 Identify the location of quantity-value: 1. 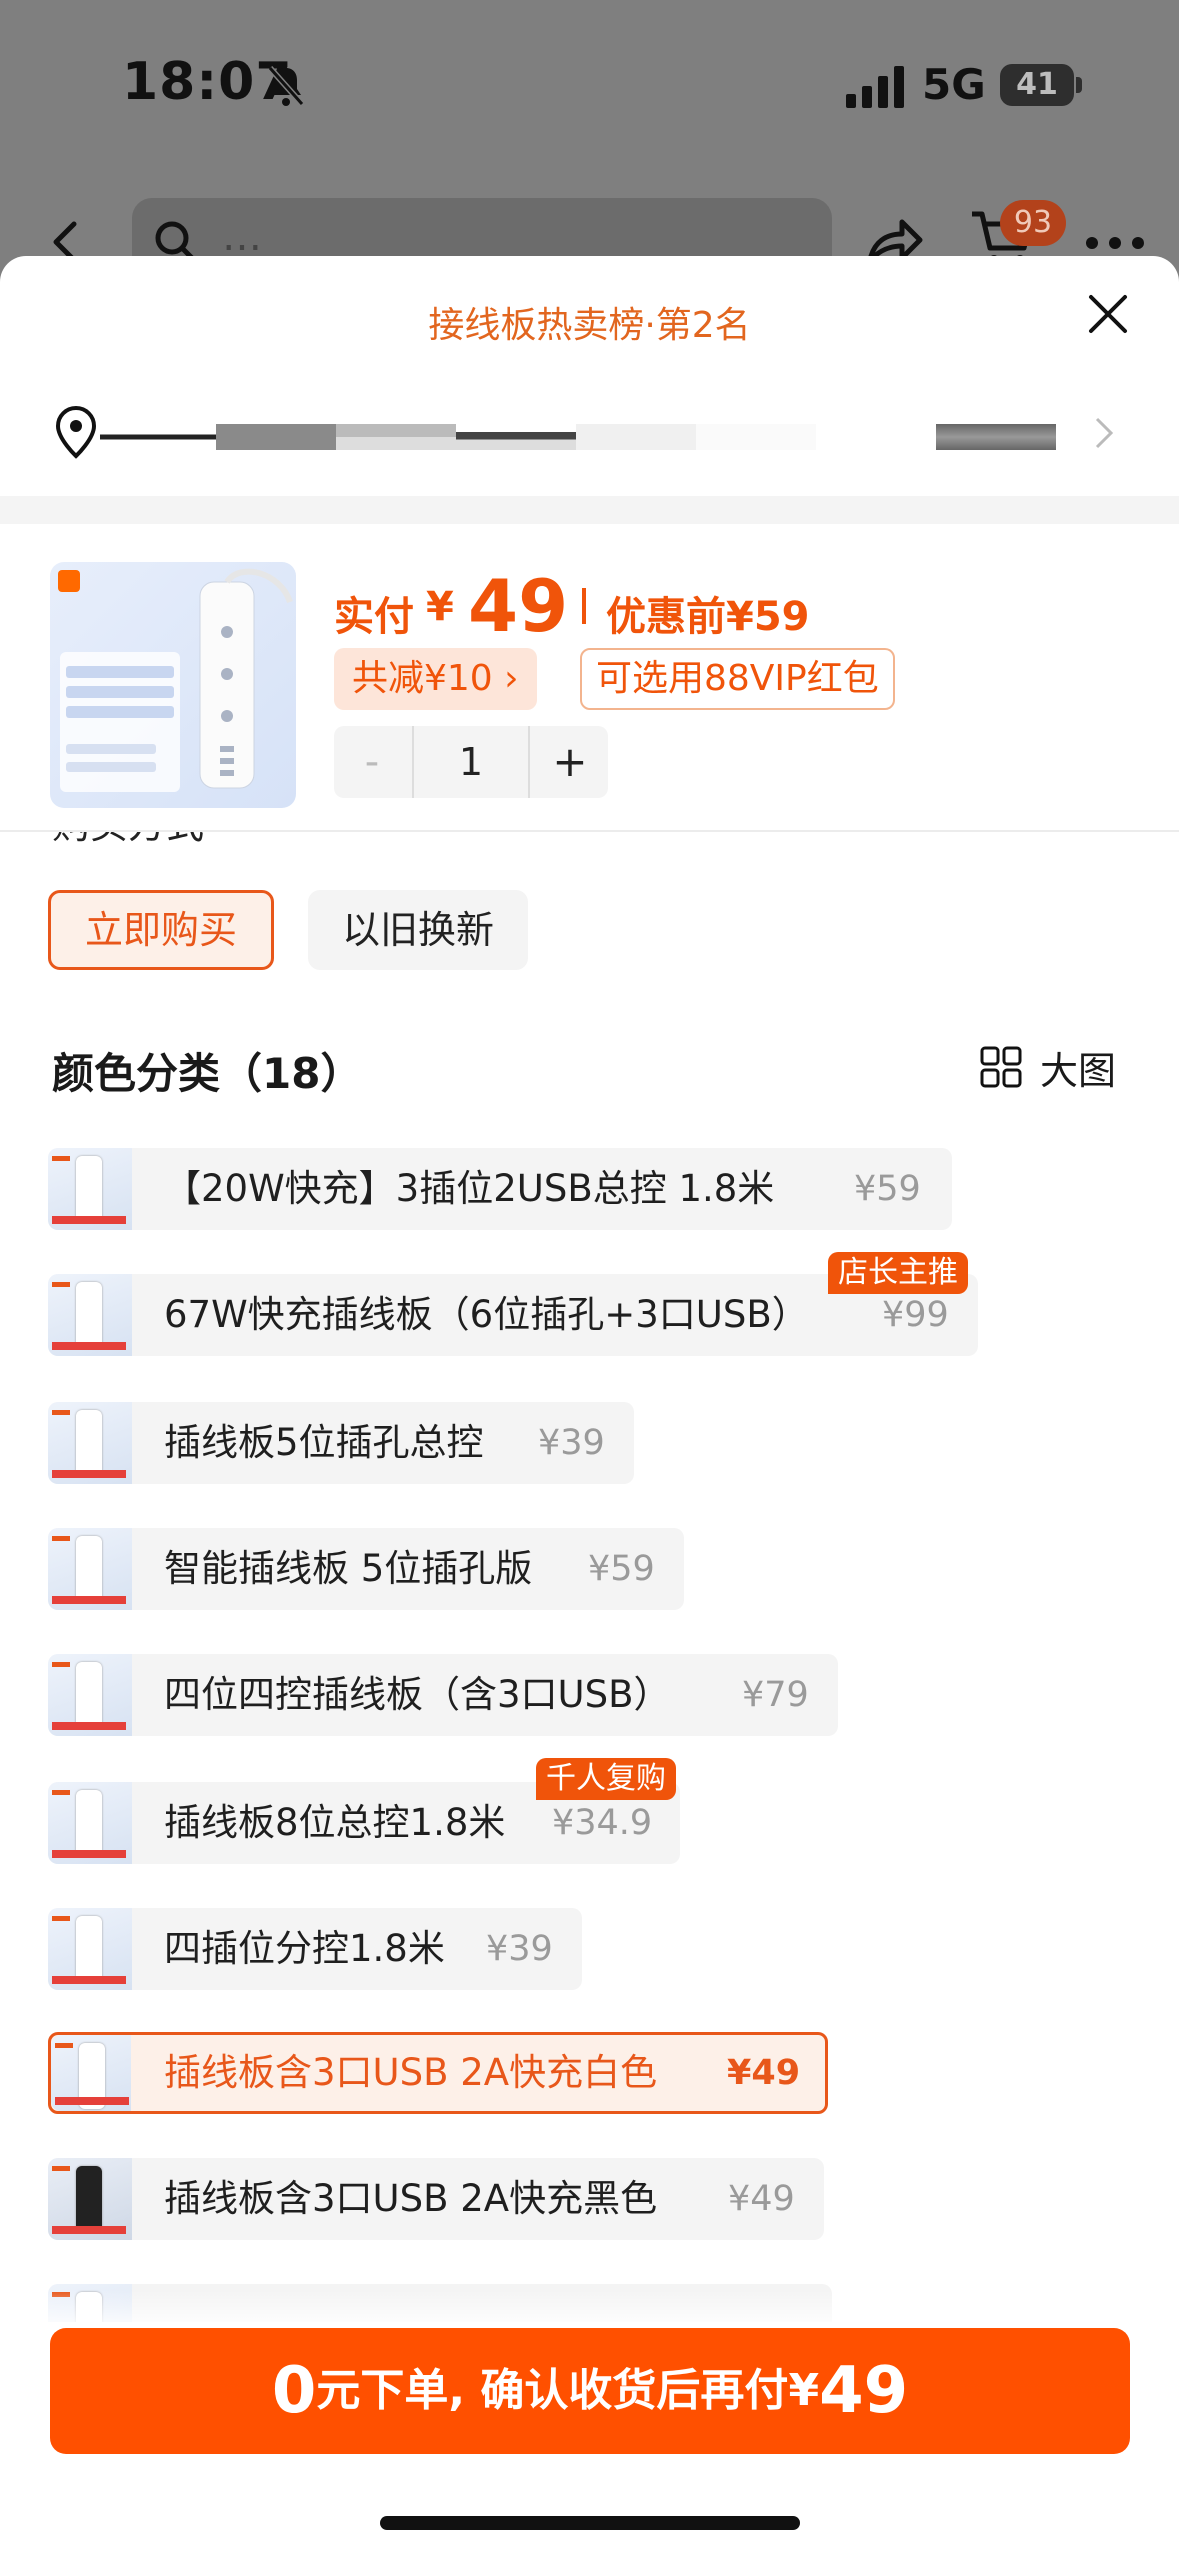
(471, 762).